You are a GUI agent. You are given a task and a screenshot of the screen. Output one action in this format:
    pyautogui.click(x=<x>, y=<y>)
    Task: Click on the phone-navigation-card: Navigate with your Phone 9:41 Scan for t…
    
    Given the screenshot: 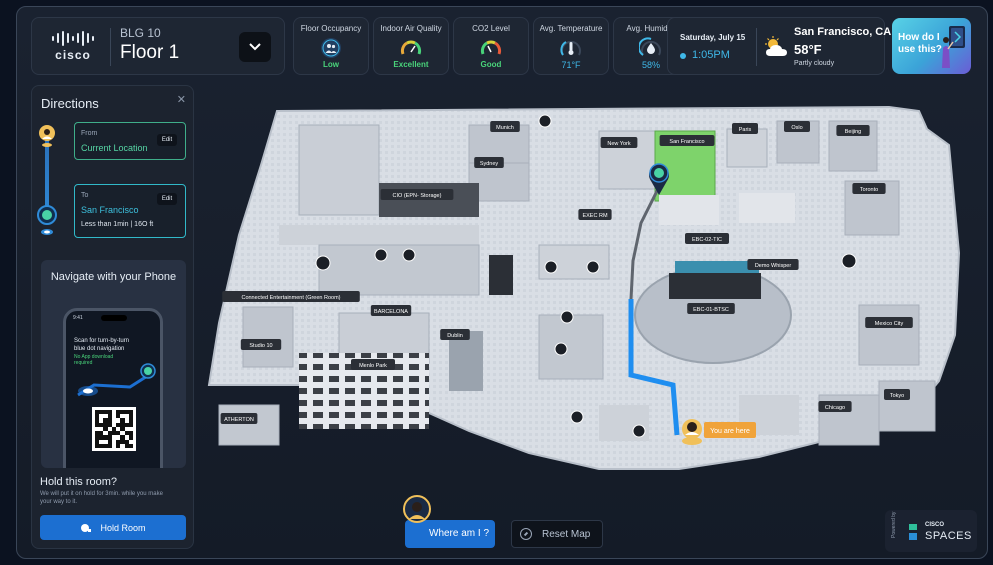 What is the action you would take?
    pyautogui.click(x=113, y=364)
    